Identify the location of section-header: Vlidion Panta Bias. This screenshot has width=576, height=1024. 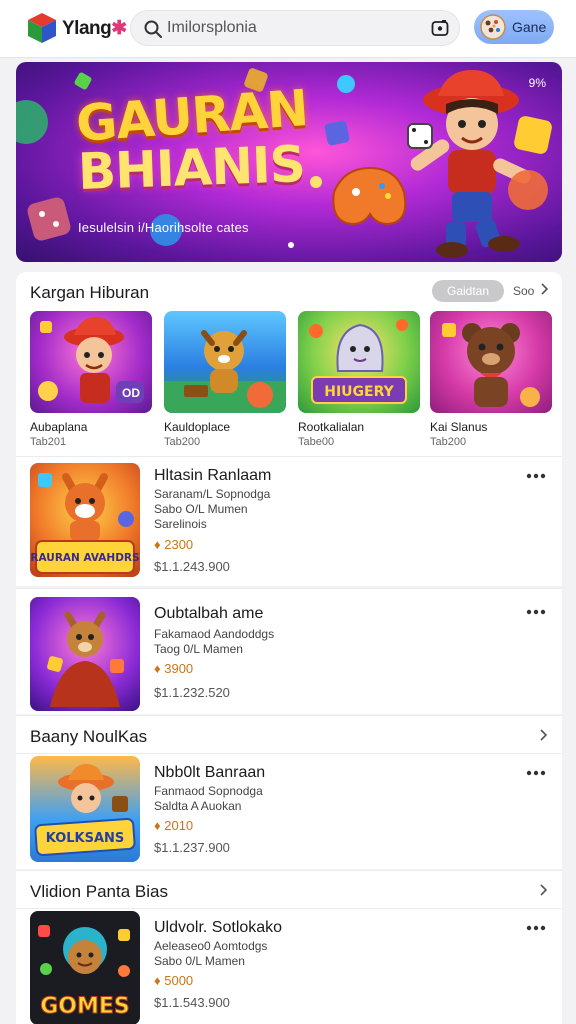
(289, 889).